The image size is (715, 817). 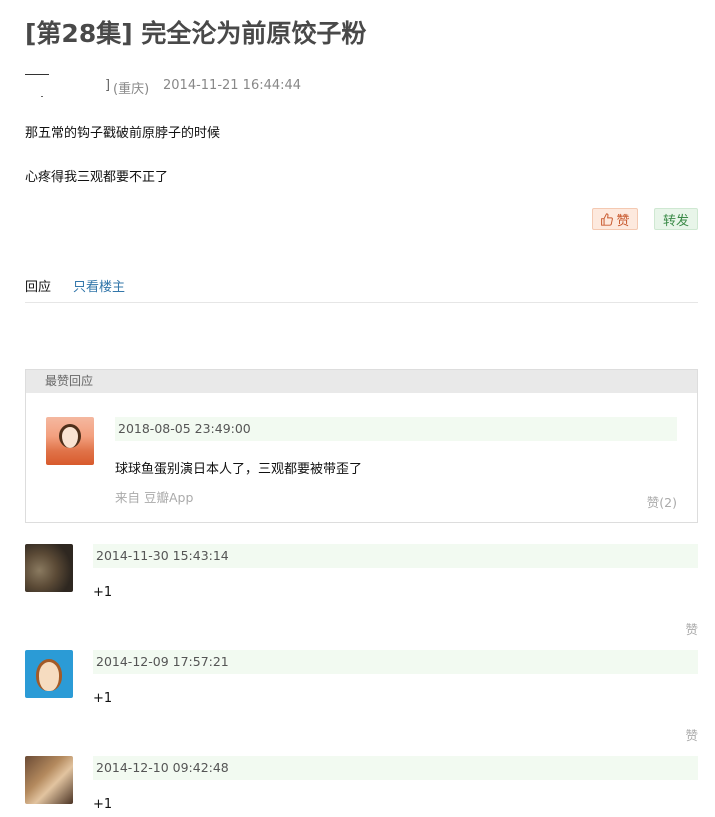 What do you see at coordinates (99, 285) in the screenshot?
I see `tab-op-only: 只看楼主` at bounding box center [99, 285].